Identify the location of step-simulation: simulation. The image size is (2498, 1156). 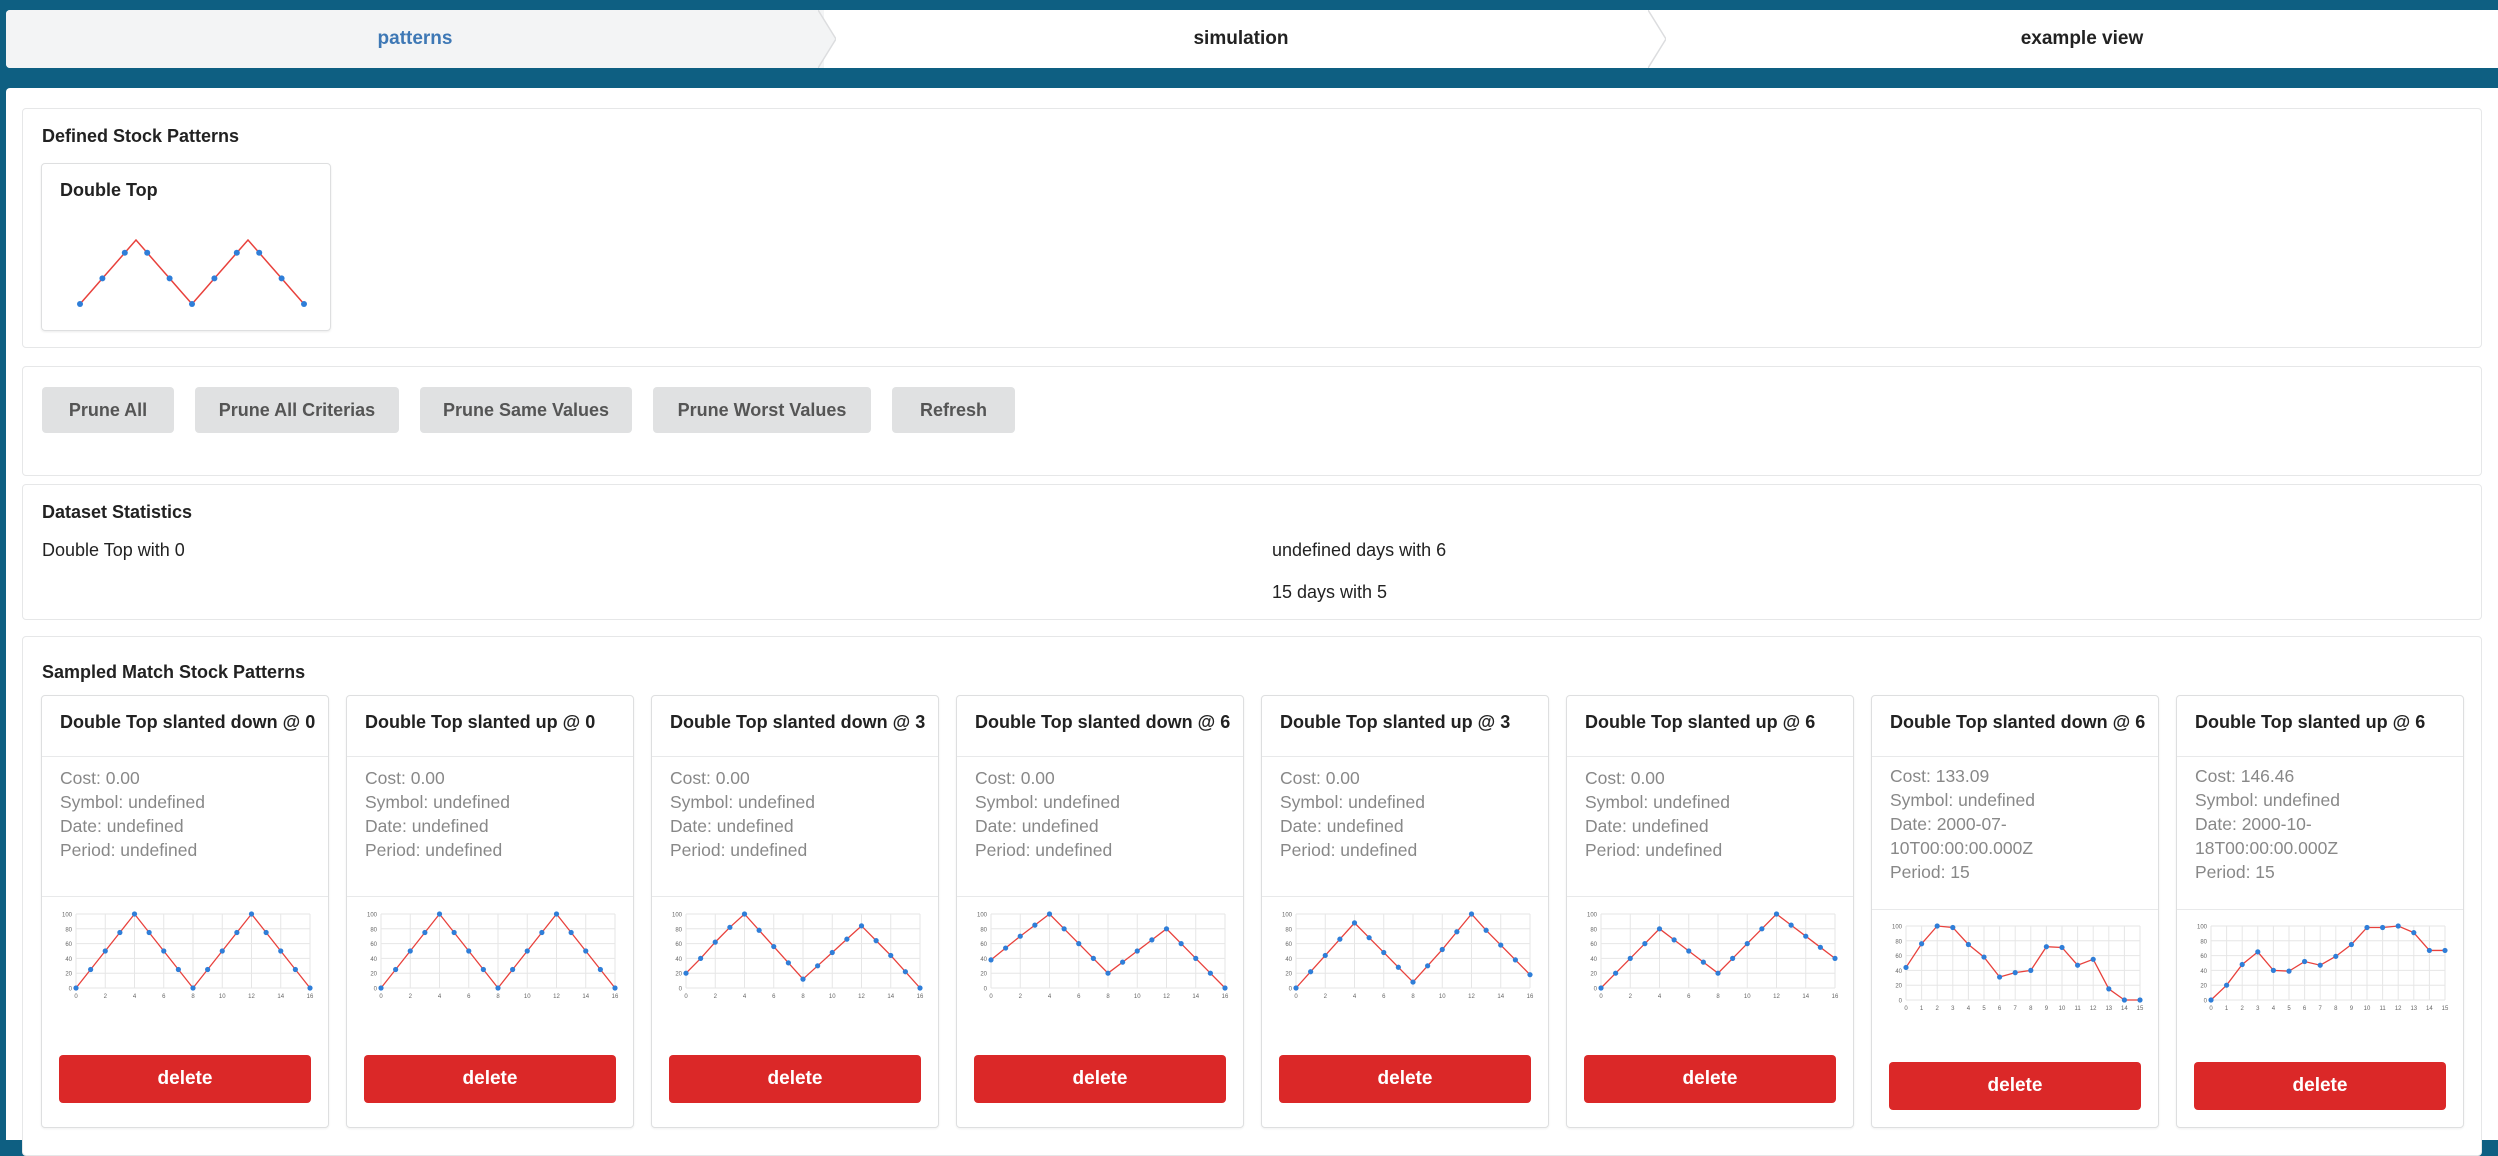
(1241, 39).